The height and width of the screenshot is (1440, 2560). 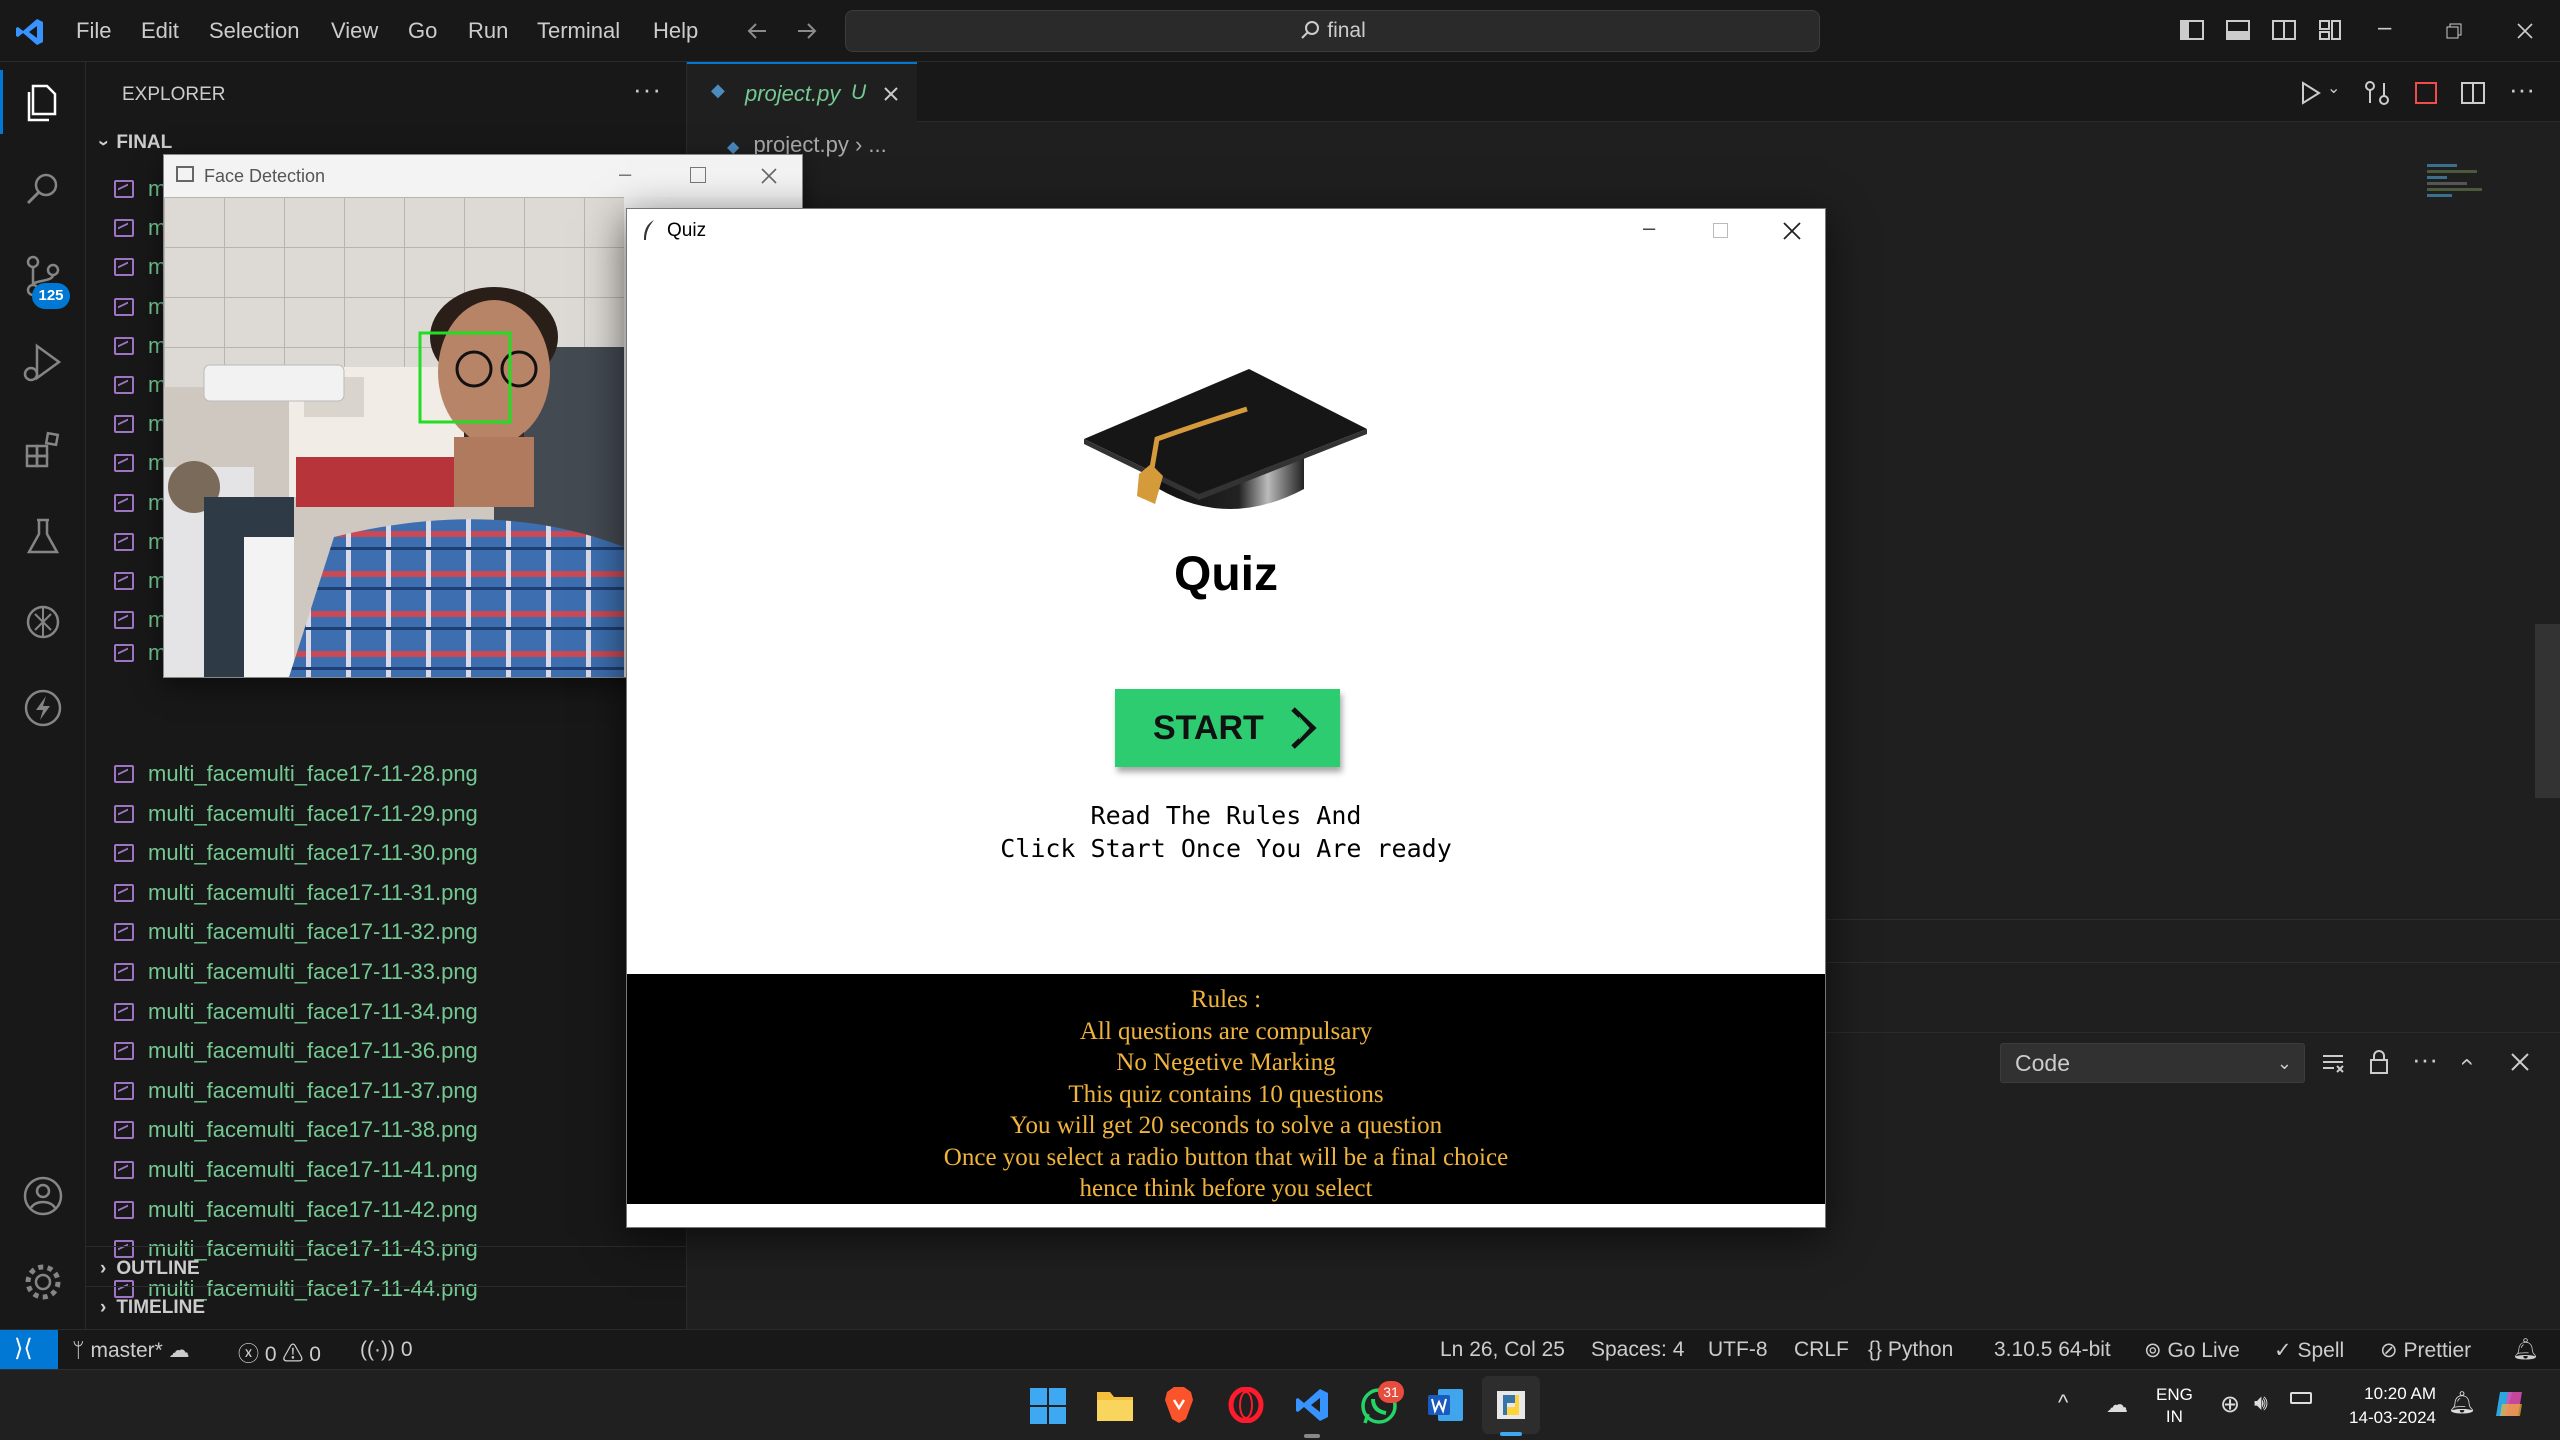 What do you see at coordinates (2473, 93) in the screenshot?
I see `split-editor-icon` at bounding box center [2473, 93].